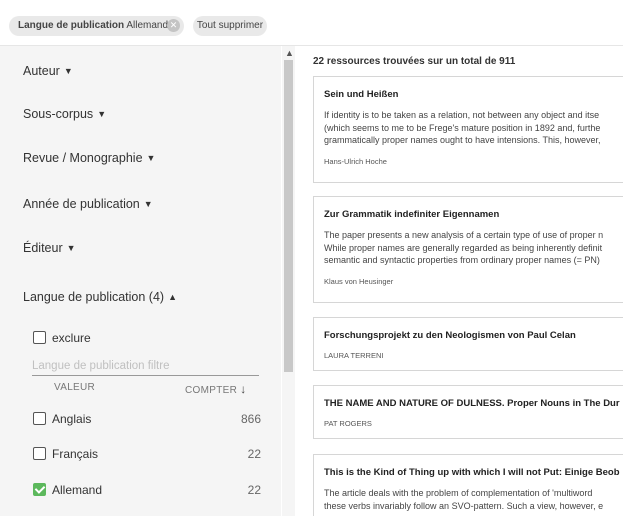 The image size is (623, 516). I want to click on exclude-label: exclure, so click(71, 338).